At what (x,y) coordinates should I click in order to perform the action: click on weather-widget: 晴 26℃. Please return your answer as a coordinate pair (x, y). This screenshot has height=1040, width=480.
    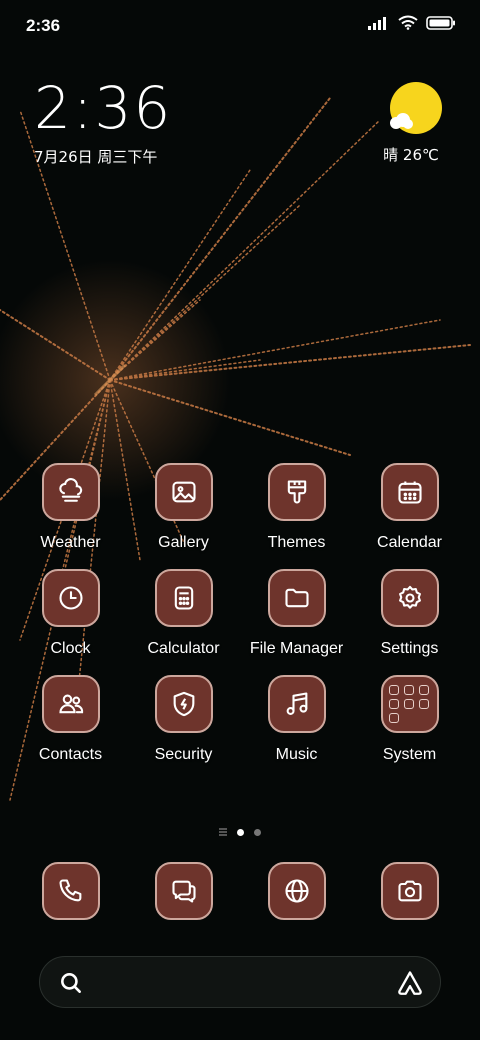
    Looking at the image, I should click on (414, 123).